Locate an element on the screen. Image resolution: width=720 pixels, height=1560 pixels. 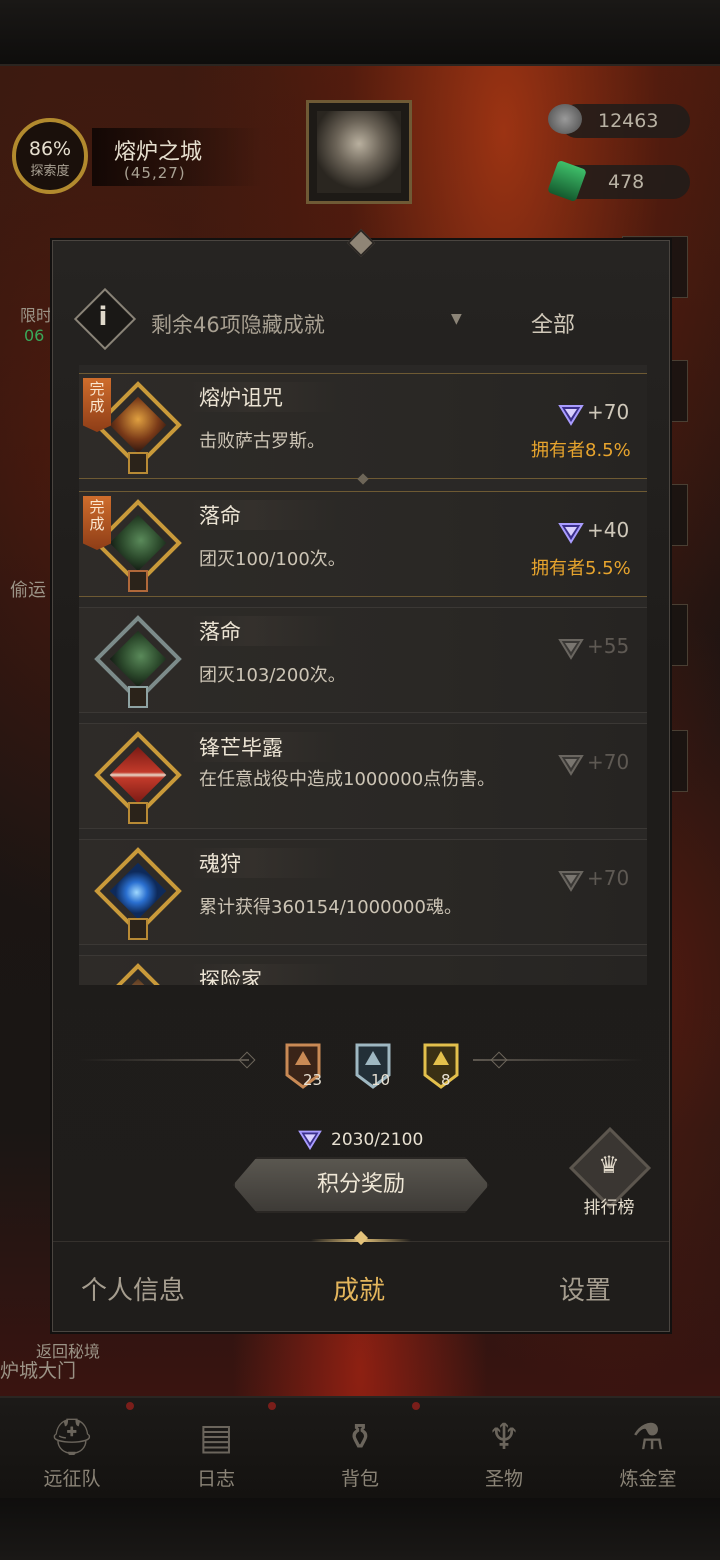
tier-silver-icon is located at coordinates (138, 697).